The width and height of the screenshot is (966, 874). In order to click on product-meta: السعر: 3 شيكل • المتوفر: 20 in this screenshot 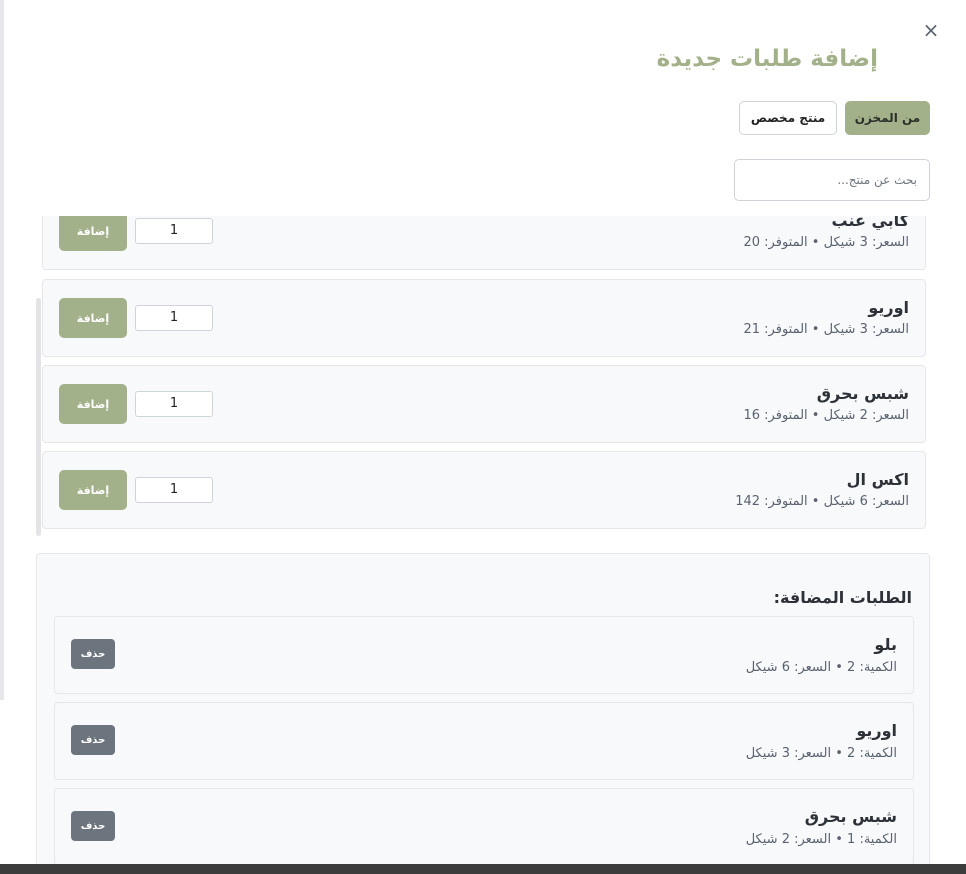, I will do `click(826, 242)`.